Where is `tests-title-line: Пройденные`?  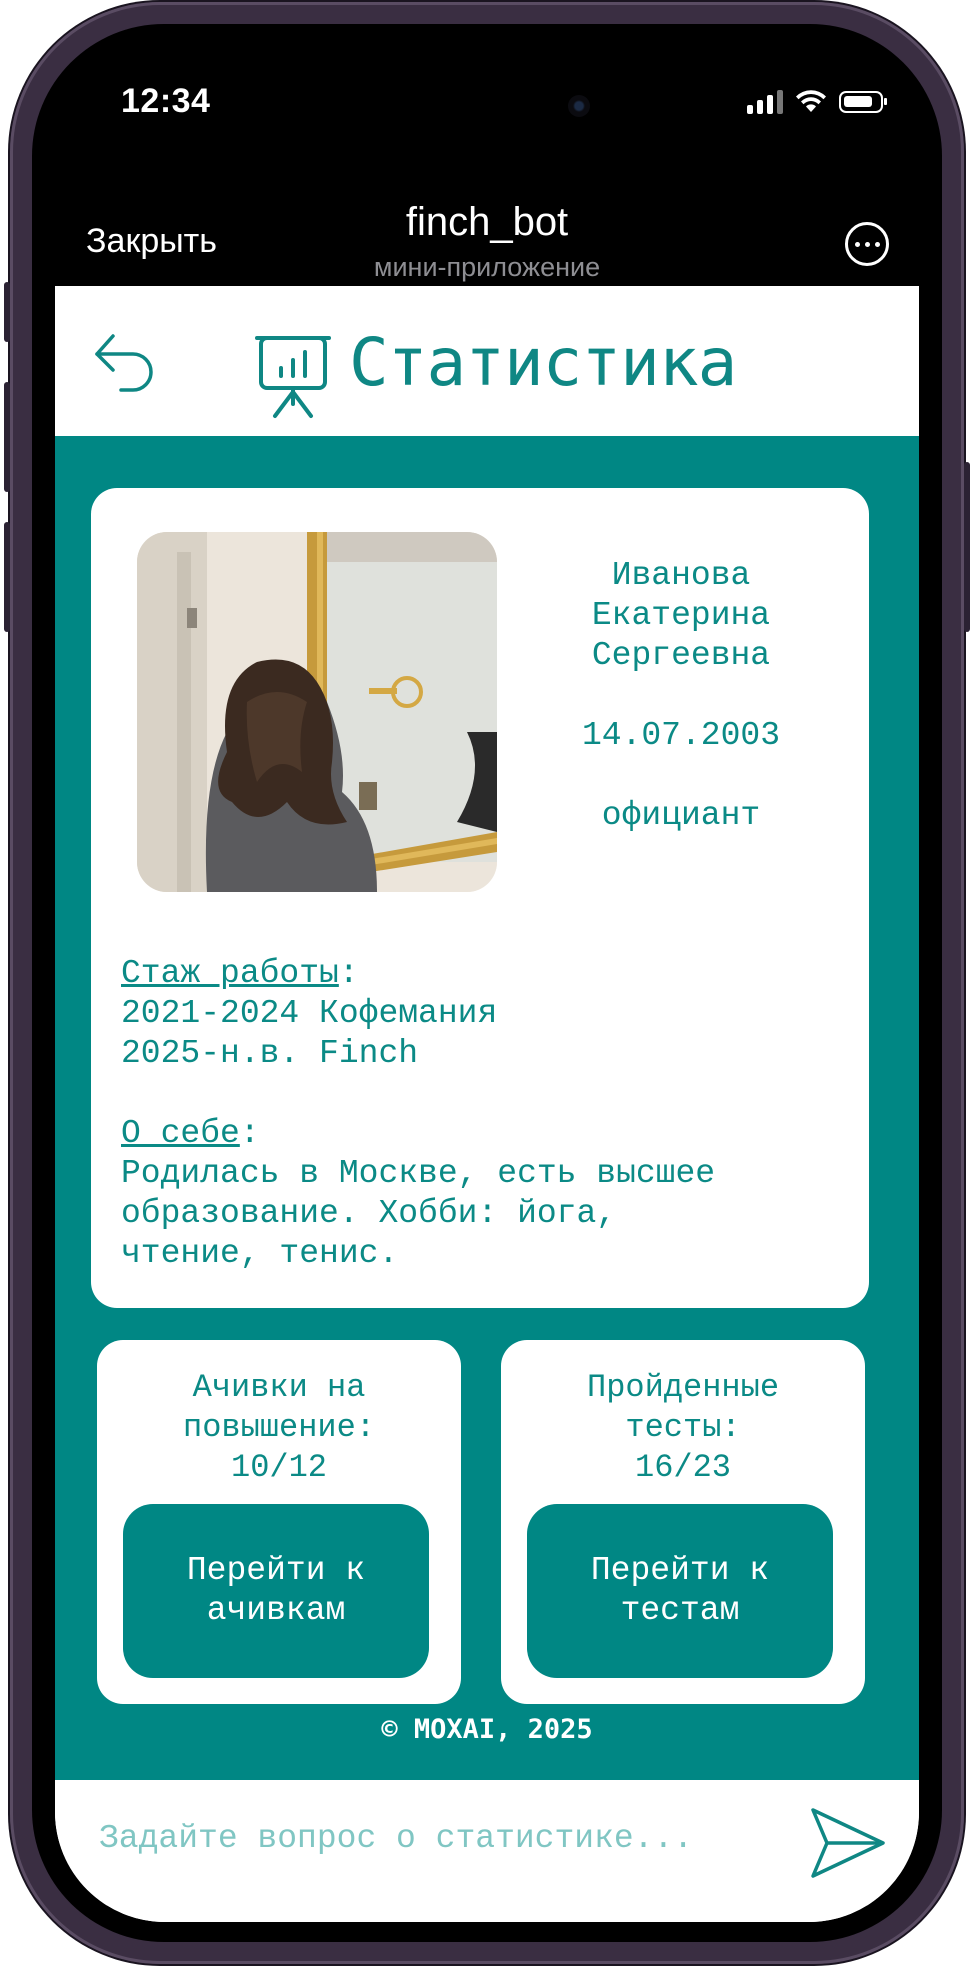 tests-title-line: Пройденные is located at coordinates (683, 1387).